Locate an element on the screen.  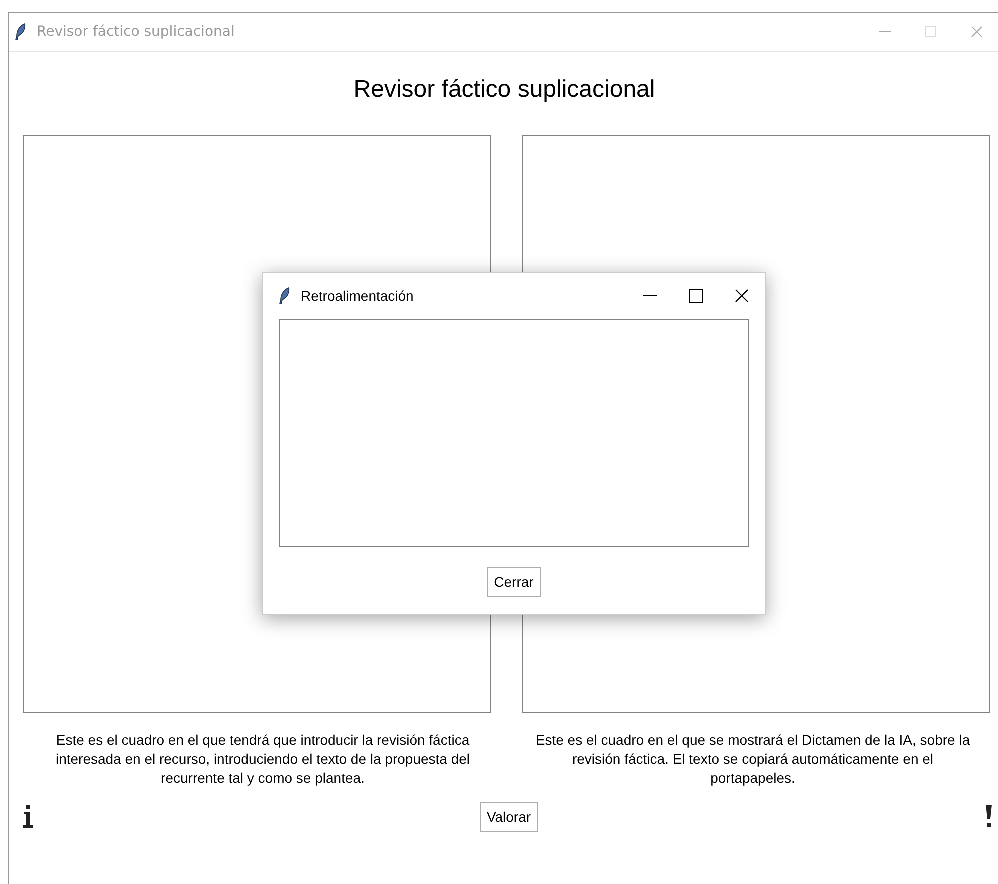
description-text: Este es el cuadro en el que se mostrará el Dictamen de la IA, sobre la revisión fáctica. El texto se copiará automáticamente en el portapapeles. is located at coordinates (753, 759).